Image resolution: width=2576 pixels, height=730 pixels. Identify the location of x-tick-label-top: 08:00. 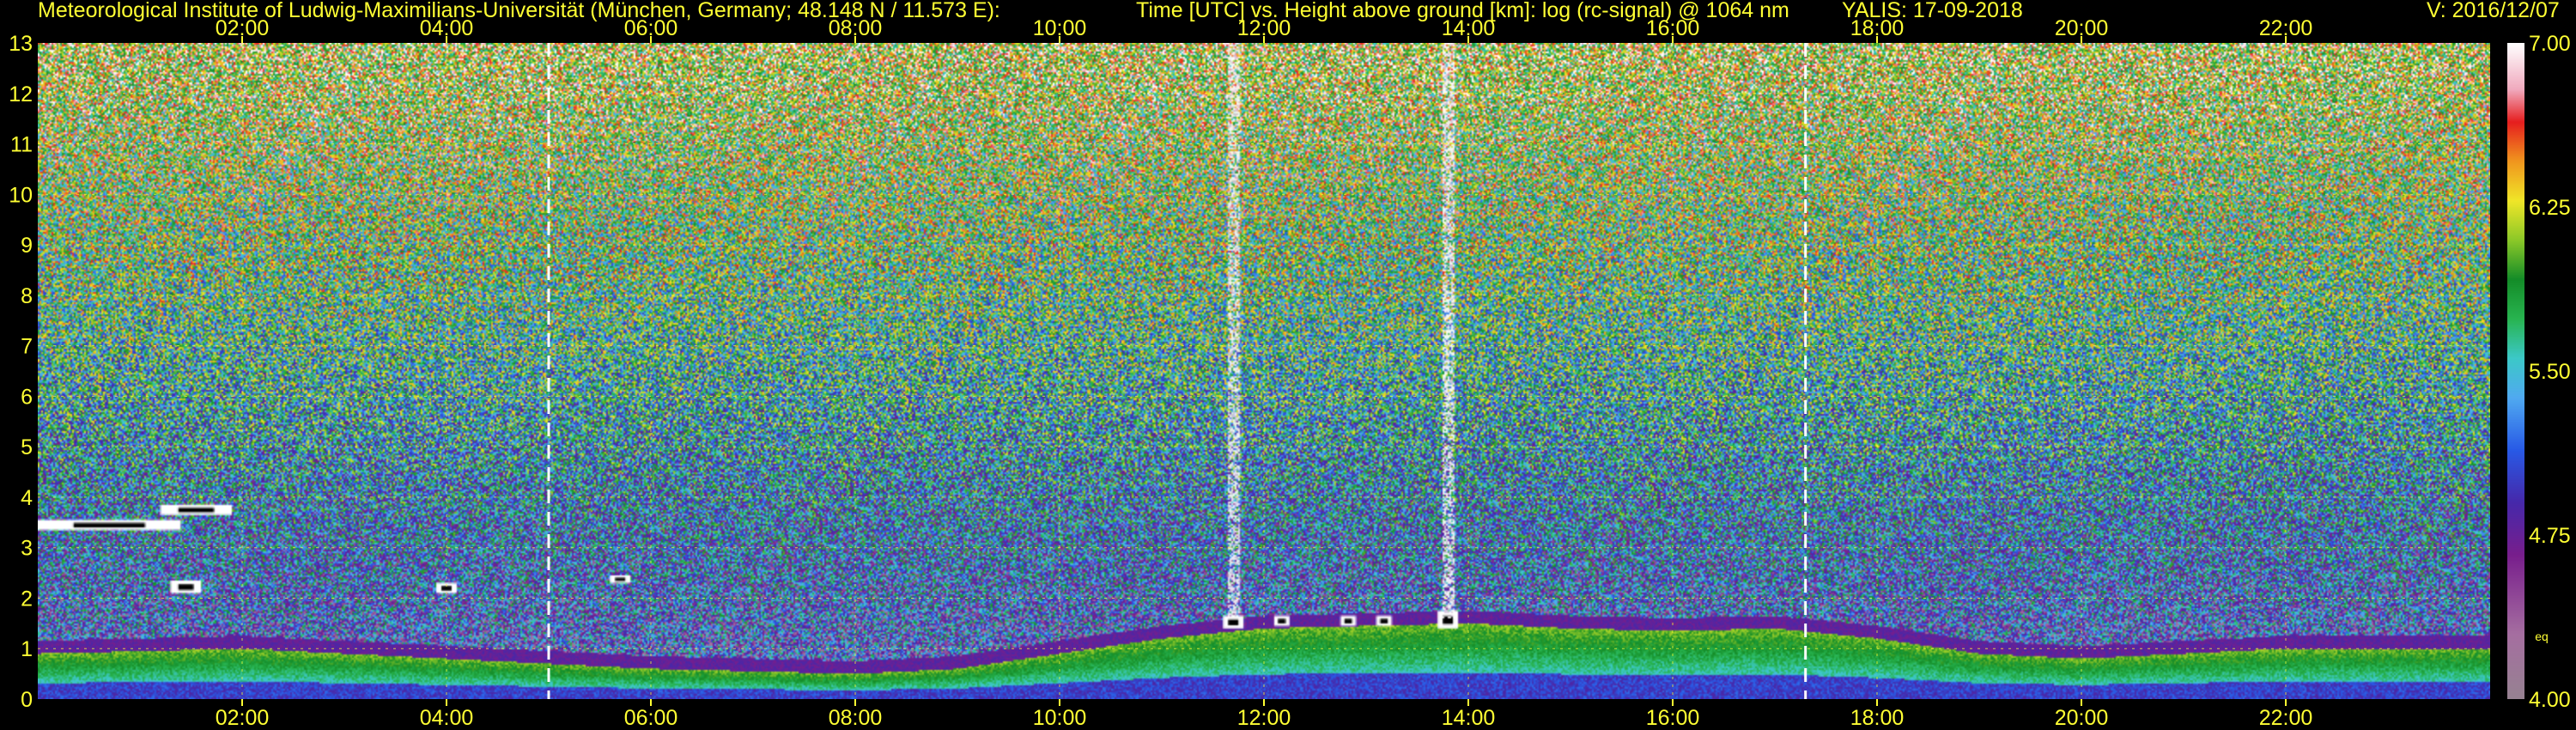
(856, 28).